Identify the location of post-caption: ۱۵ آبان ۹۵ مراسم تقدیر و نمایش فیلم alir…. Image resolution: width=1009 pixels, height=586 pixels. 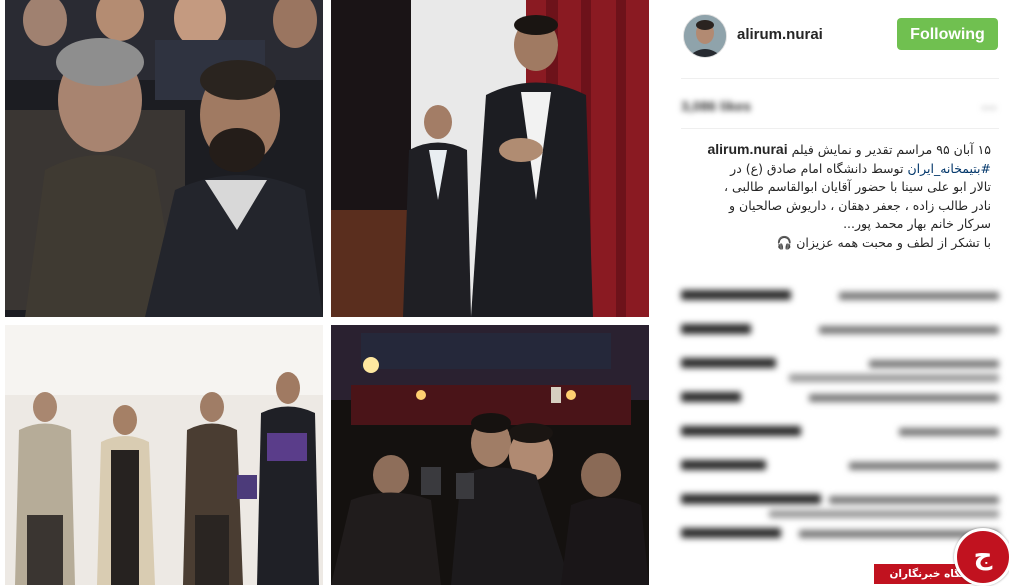
(836, 196).